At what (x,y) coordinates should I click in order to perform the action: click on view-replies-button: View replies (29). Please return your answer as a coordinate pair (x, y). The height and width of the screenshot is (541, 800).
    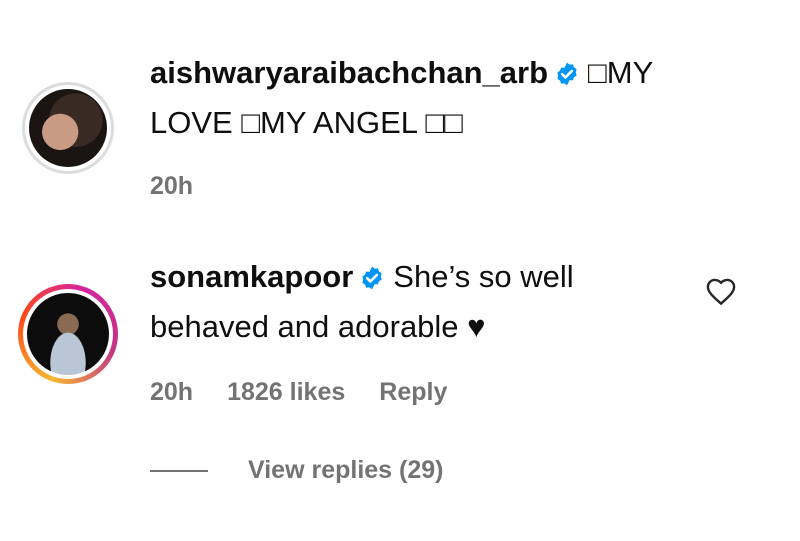
    Looking at the image, I should click on (296, 470).